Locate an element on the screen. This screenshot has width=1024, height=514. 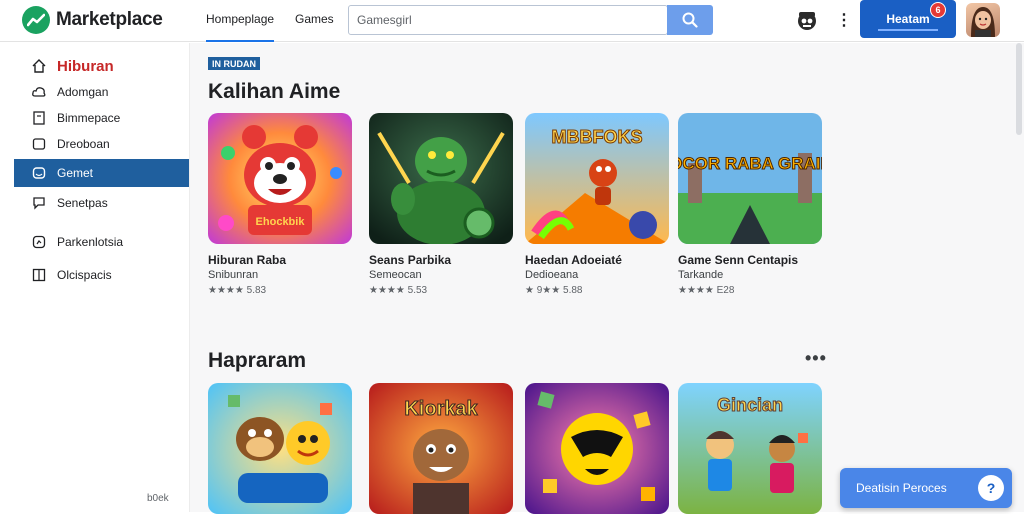
game-title: Haedan Adoeiaté is located at coordinates (573, 260).